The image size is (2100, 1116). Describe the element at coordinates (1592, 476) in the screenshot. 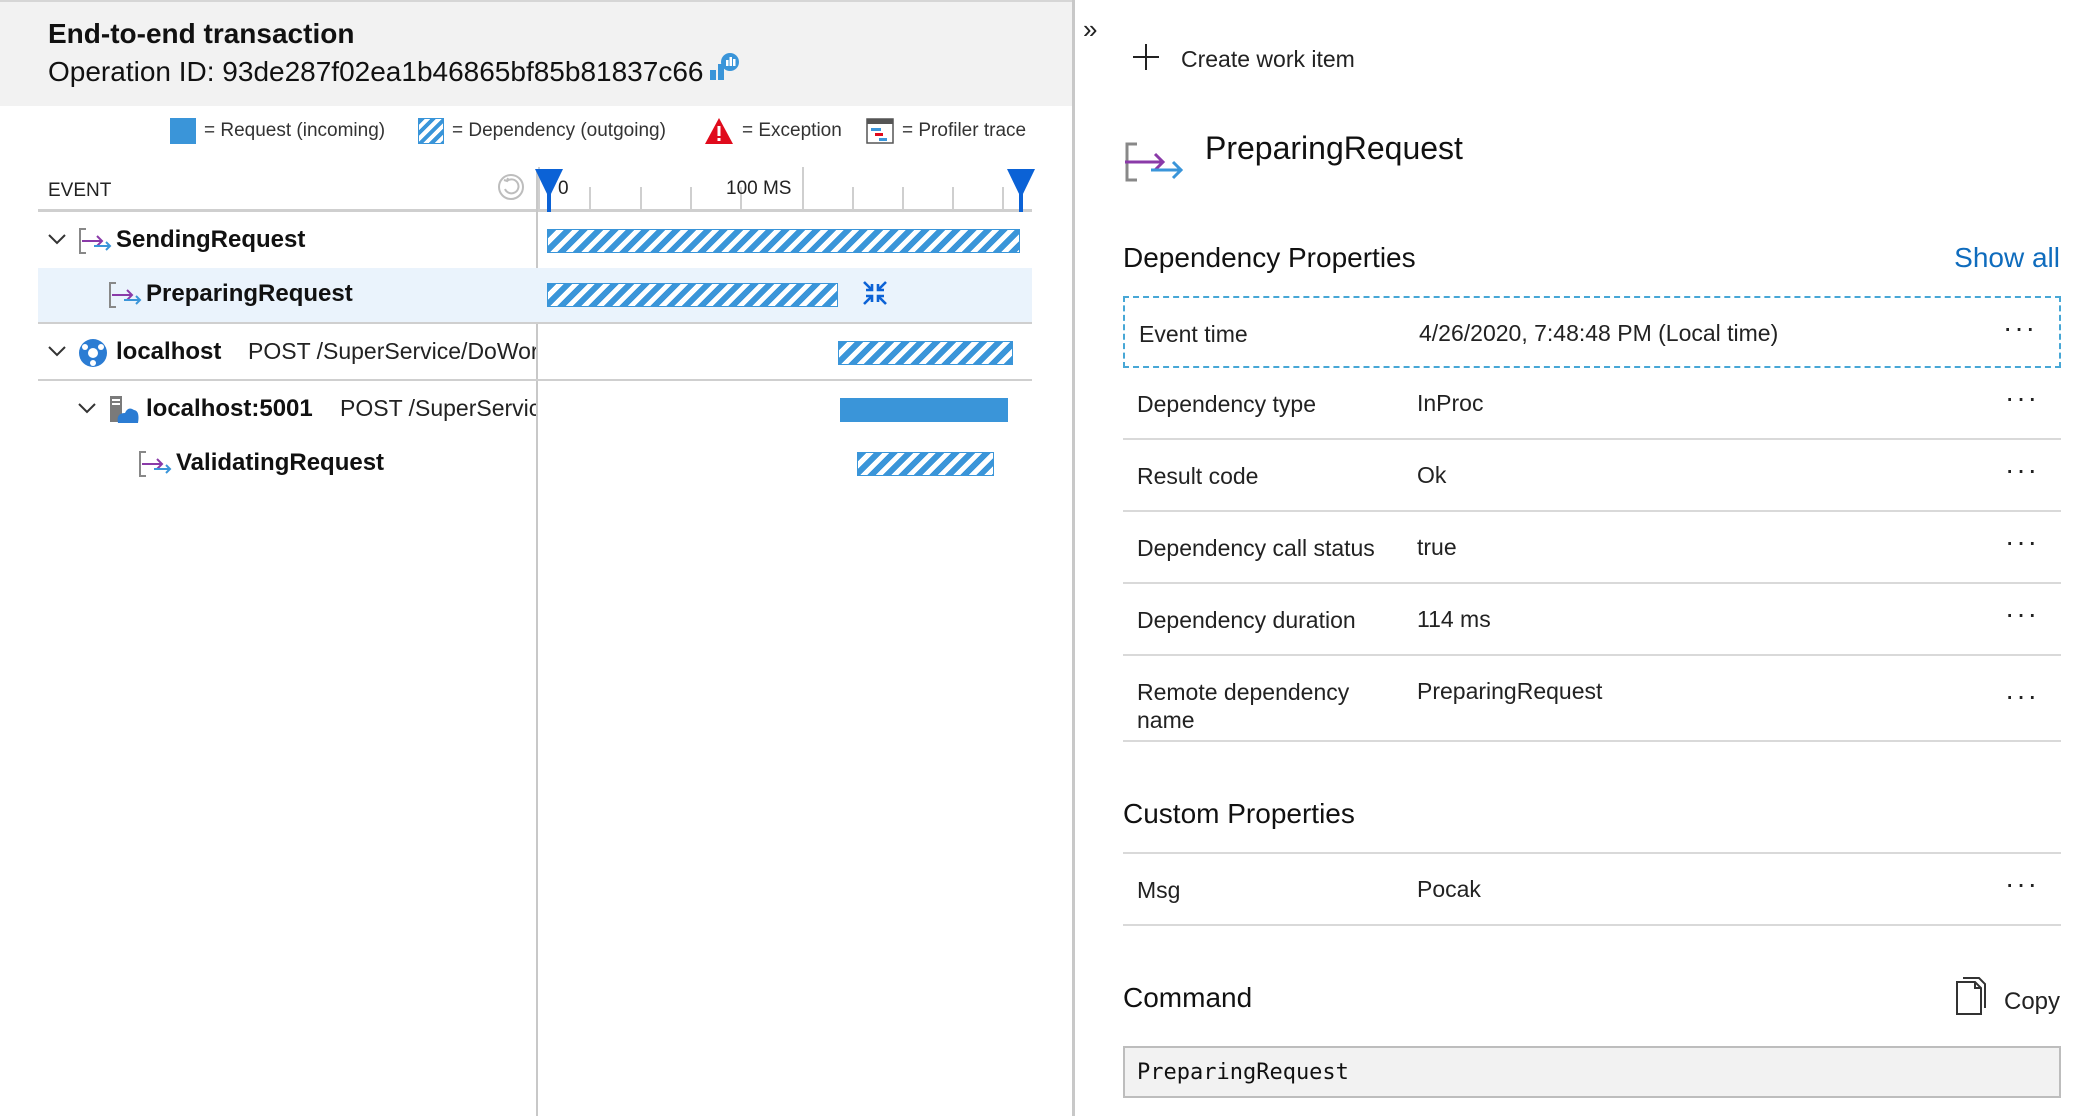

I see `property-row-result-code: Result code Ok ···` at that location.